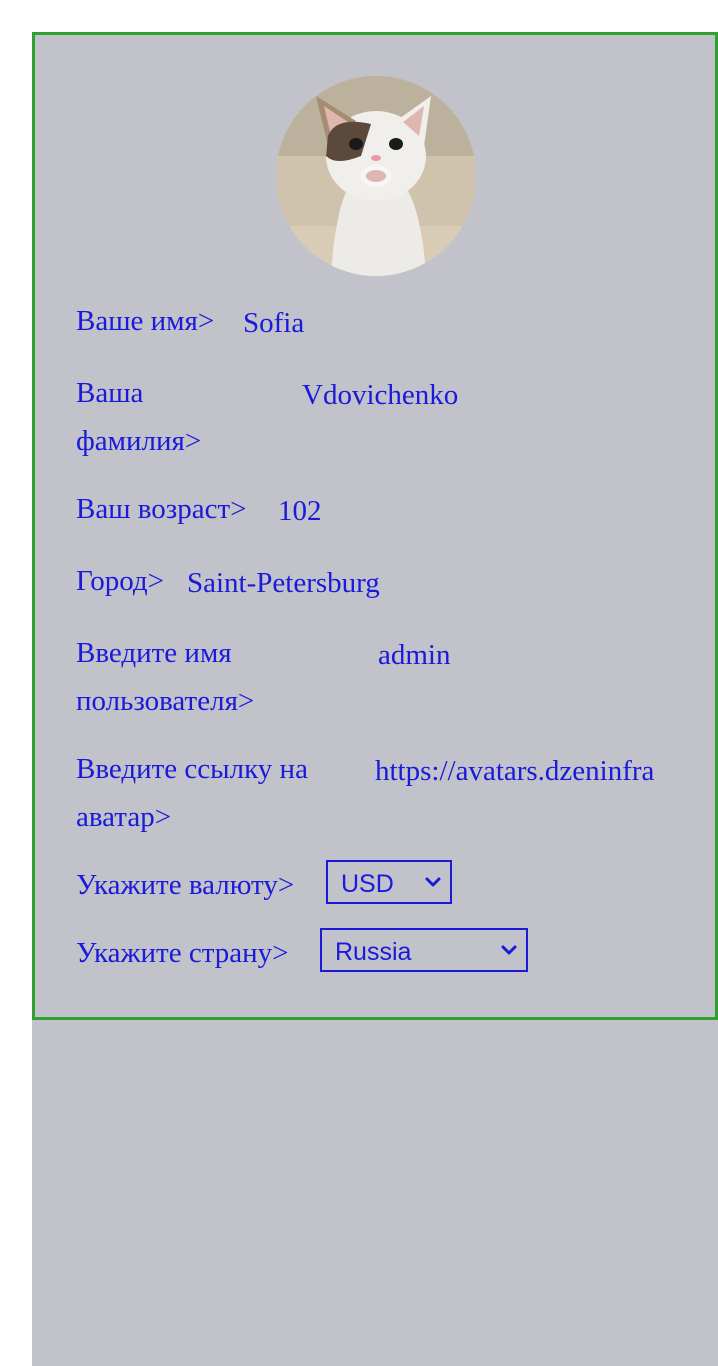  I want to click on username-value: admin, so click(518, 655).